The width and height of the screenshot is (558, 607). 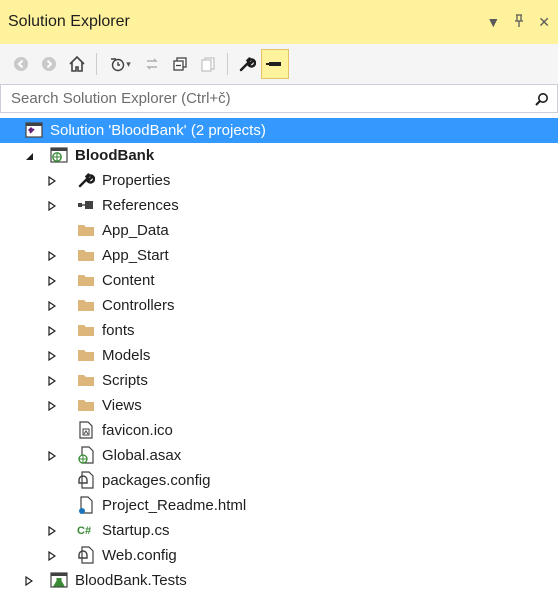 I want to click on tree-item-packages-config: packages.config, so click(x=279, y=480).